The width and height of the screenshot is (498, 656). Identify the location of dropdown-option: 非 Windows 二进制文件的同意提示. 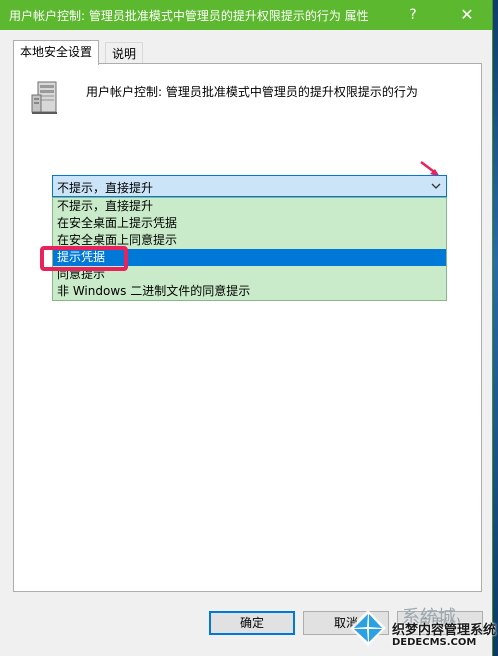
(249, 291).